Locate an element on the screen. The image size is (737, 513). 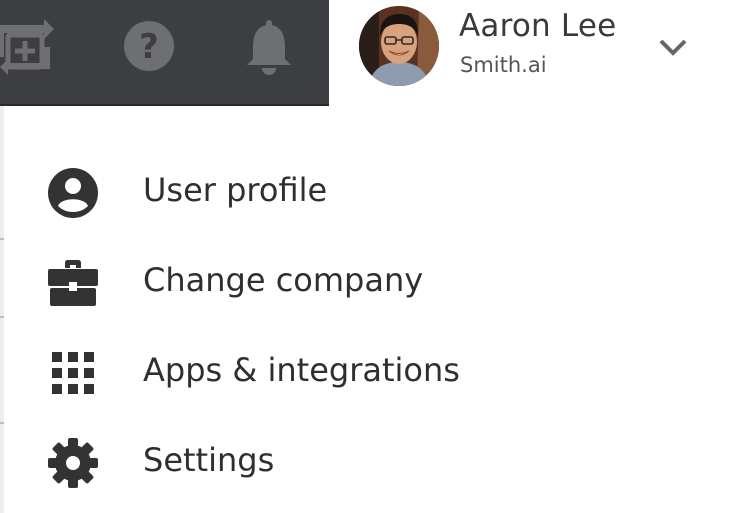
user-menu-toggle: Aaron Lee Smith.ai is located at coordinates (533, 53).